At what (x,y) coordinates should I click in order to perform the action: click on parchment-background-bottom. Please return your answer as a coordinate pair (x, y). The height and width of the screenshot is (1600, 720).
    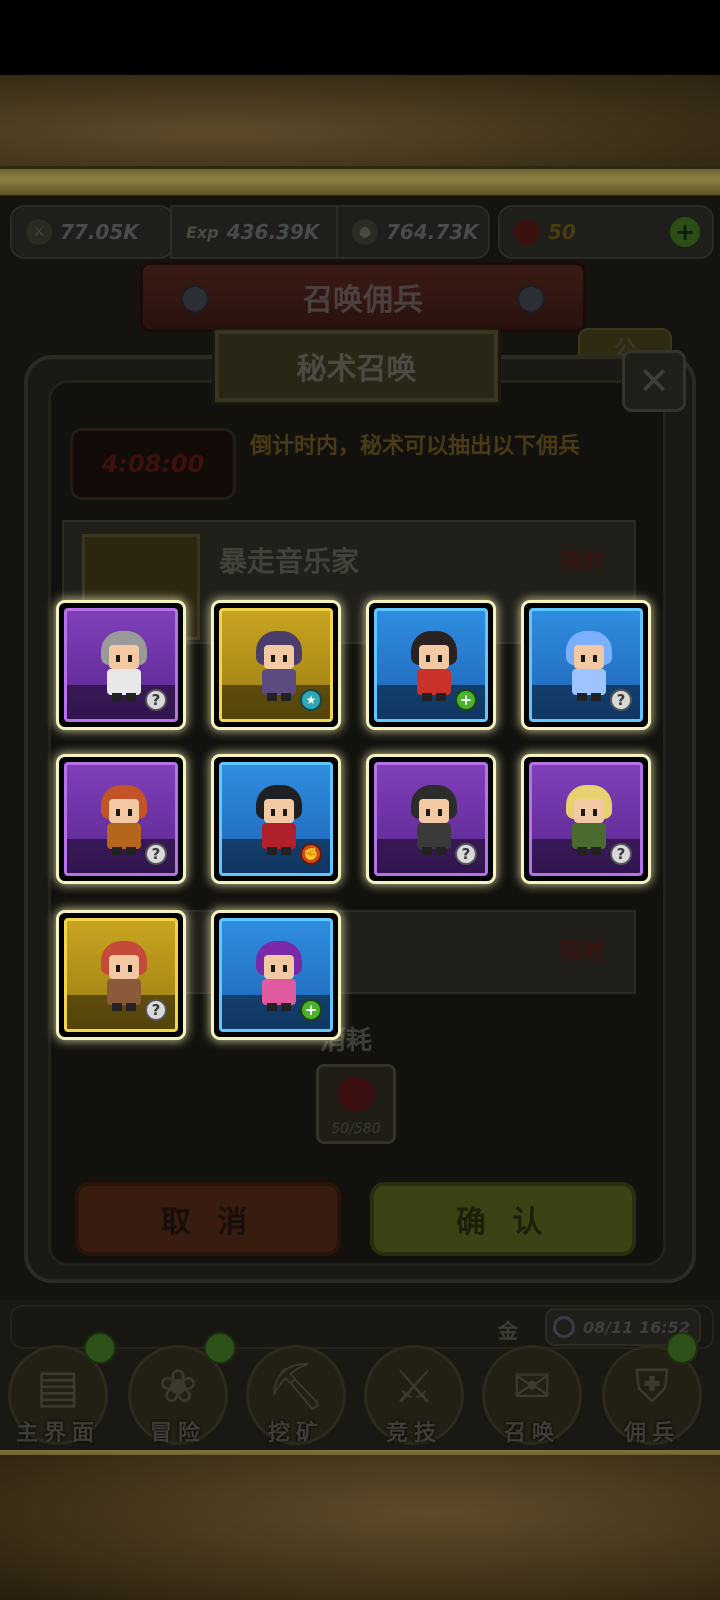
    Looking at the image, I should click on (360, 1527).